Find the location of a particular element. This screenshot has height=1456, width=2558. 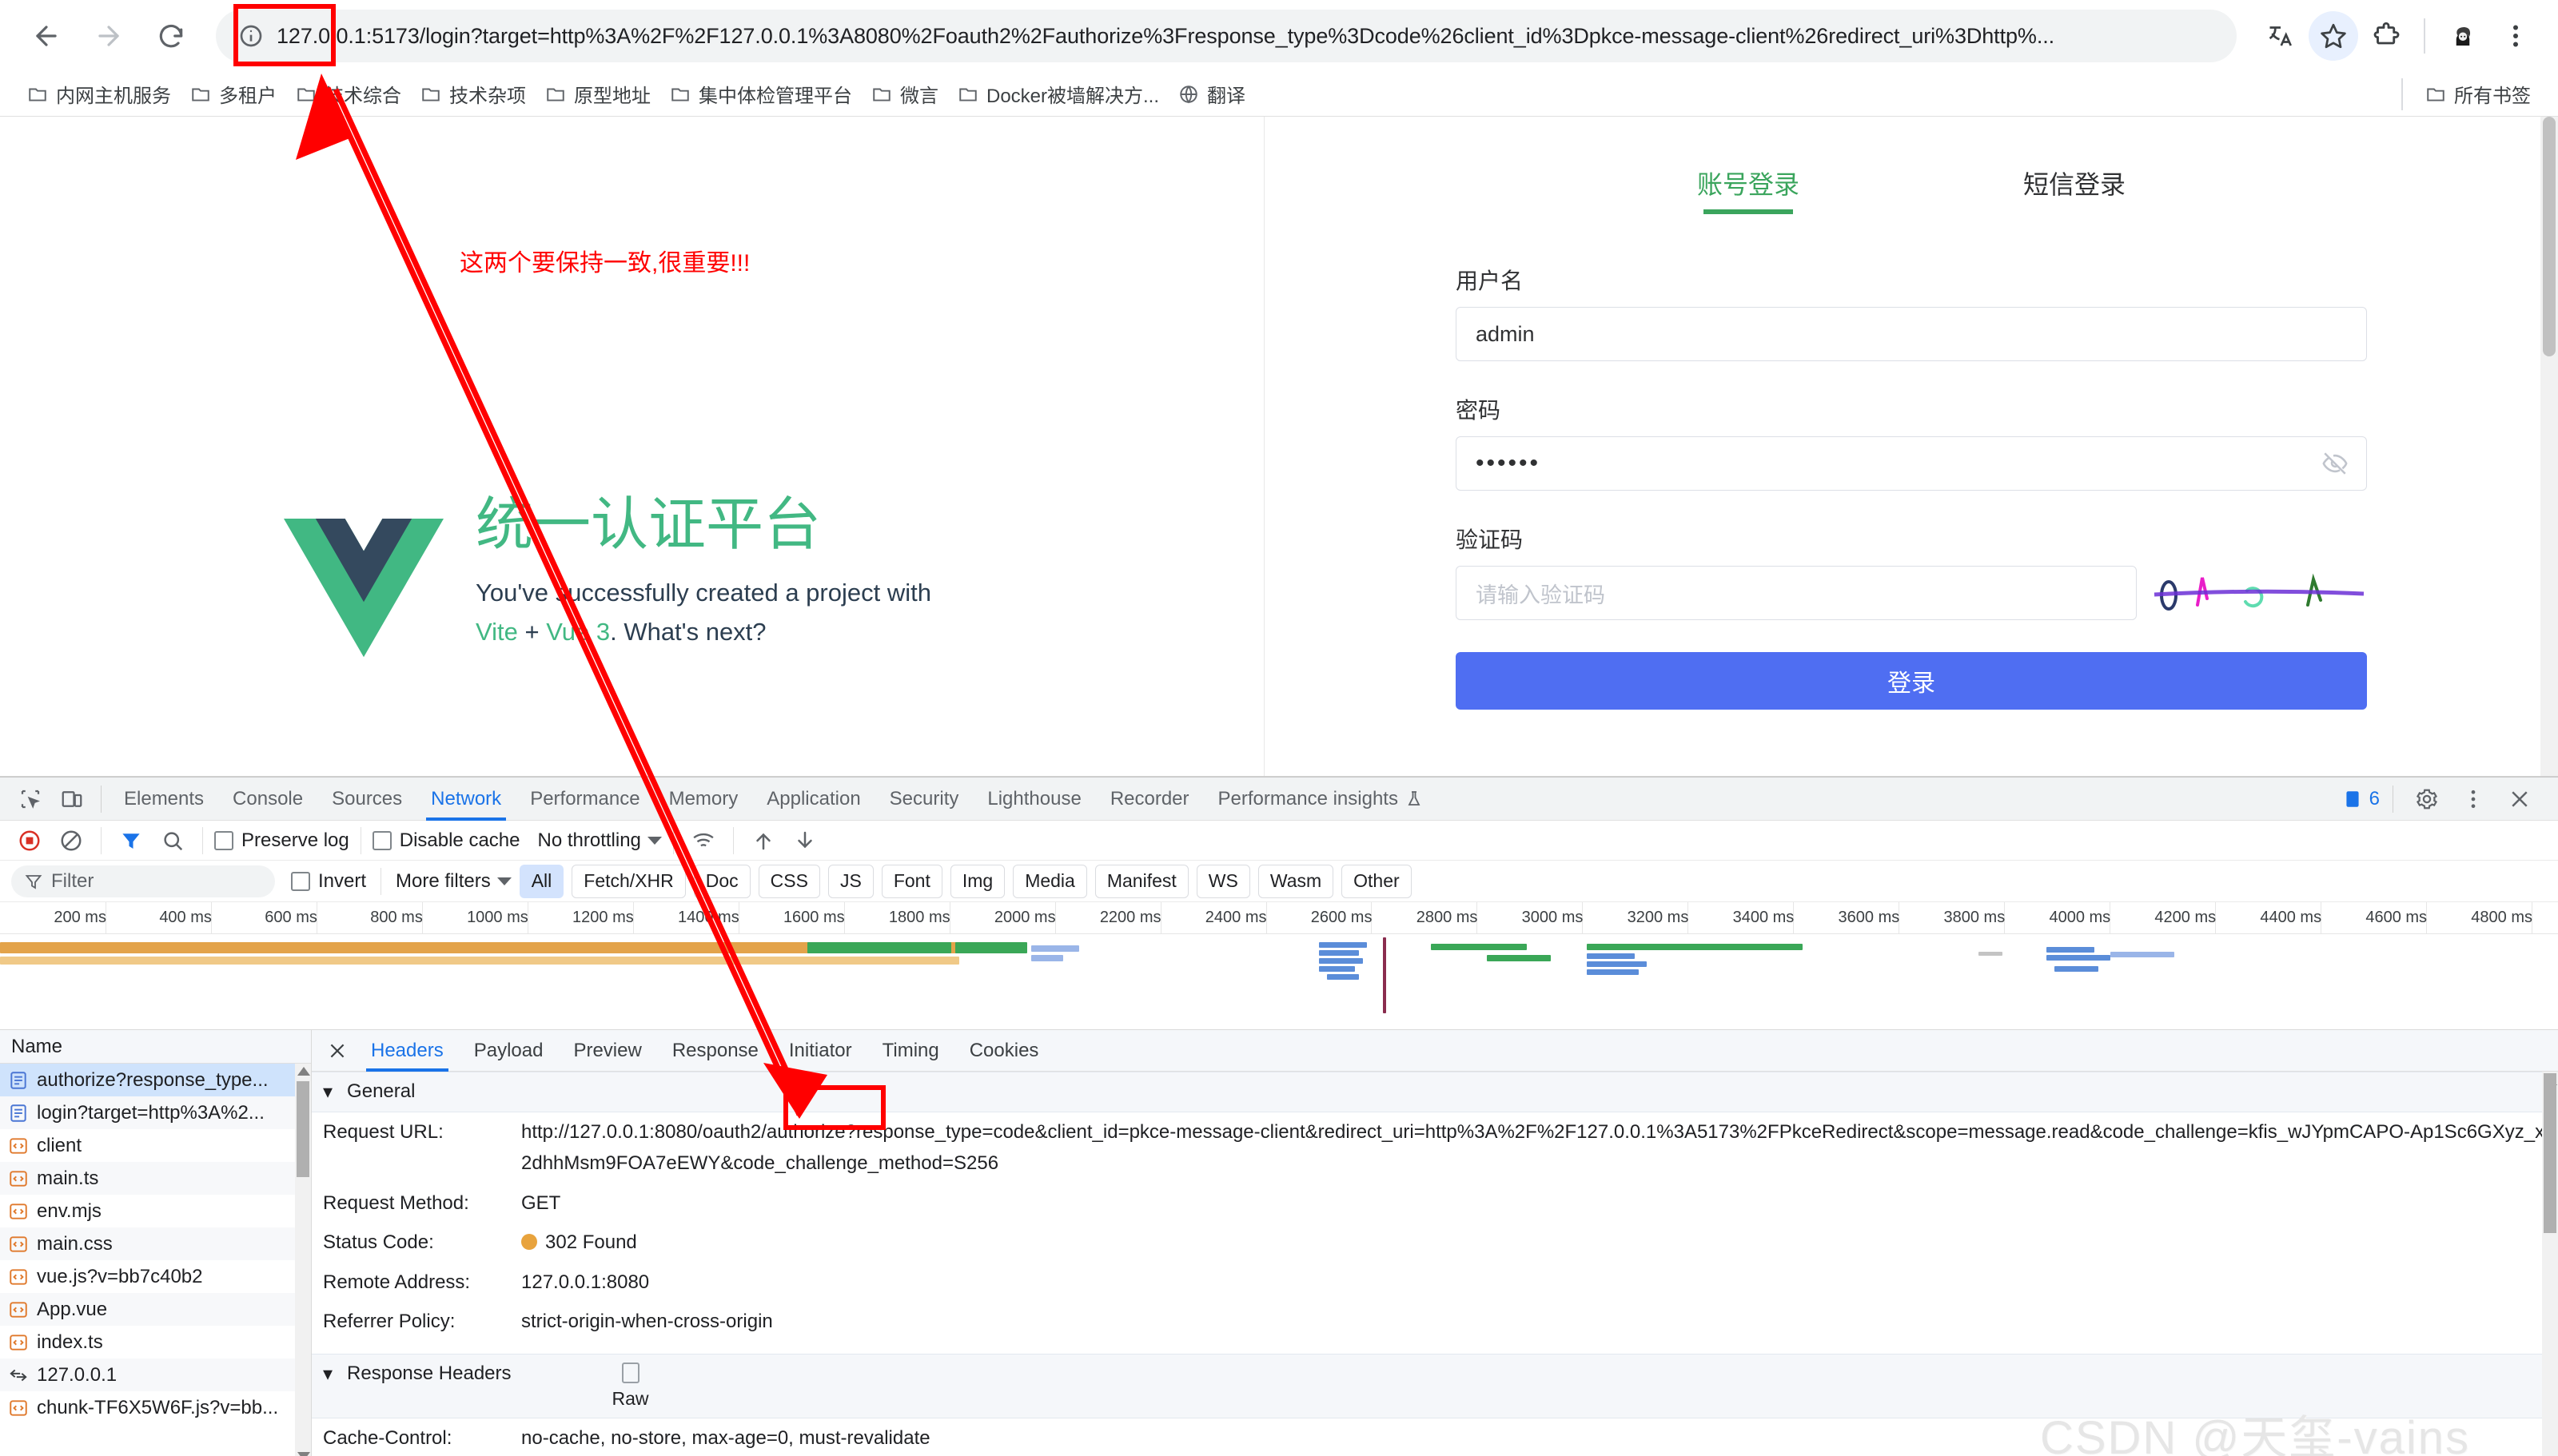

all-bookmarks: 所有书签 is located at coordinates (2470, 94).